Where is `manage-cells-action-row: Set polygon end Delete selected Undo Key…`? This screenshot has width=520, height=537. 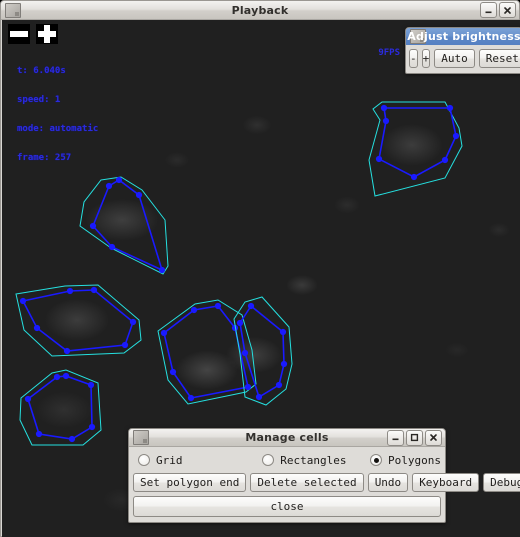
manage-cells-action-row: Set polygon end Delete selected Undo Key… is located at coordinates (326, 482).